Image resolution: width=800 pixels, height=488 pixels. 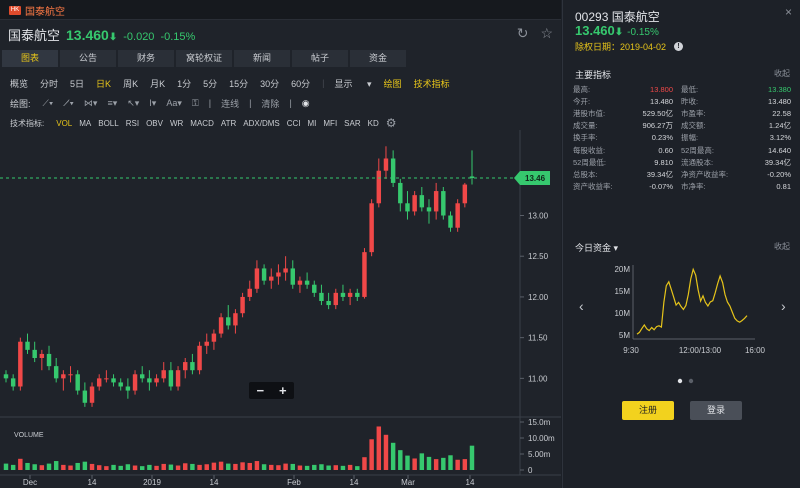 What do you see at coordinates (373, 123) in the screenshot?
I see `indicator-kd: KD` at bounding box center [373, 123].